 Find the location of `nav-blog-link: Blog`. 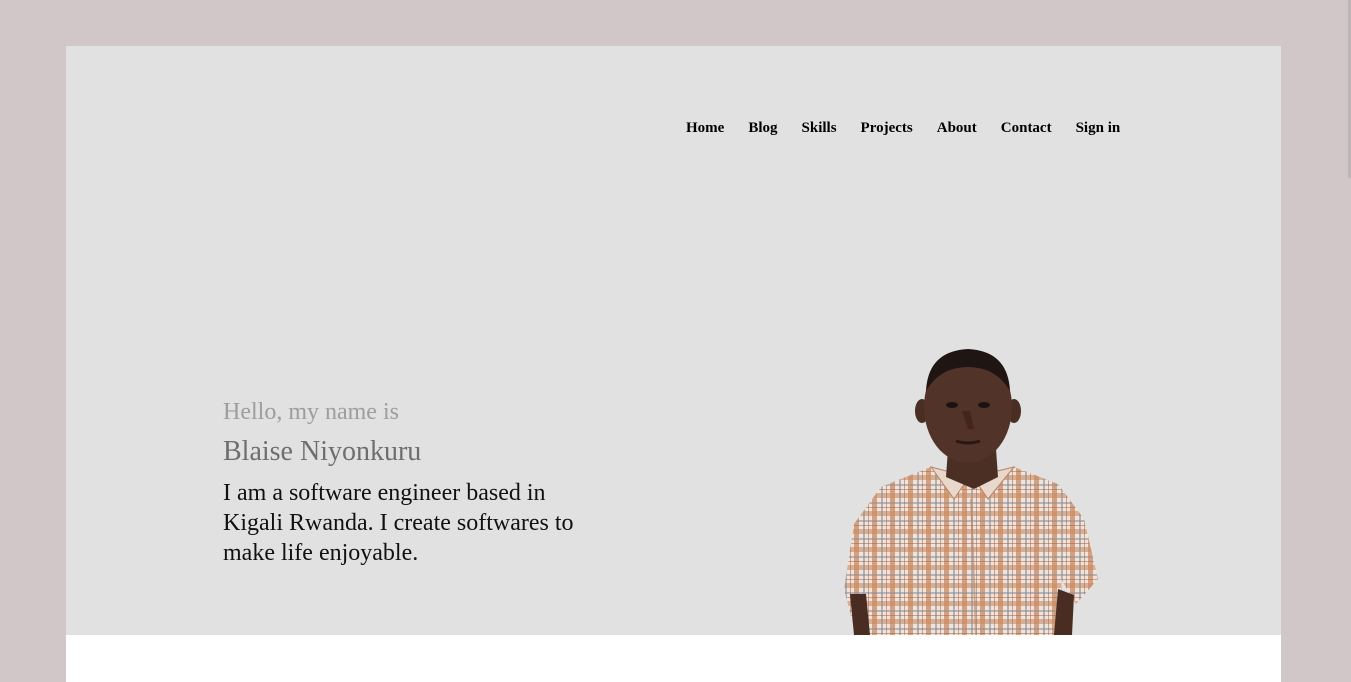

nav-blog-link: Blog is located at coordinates (762, 128).